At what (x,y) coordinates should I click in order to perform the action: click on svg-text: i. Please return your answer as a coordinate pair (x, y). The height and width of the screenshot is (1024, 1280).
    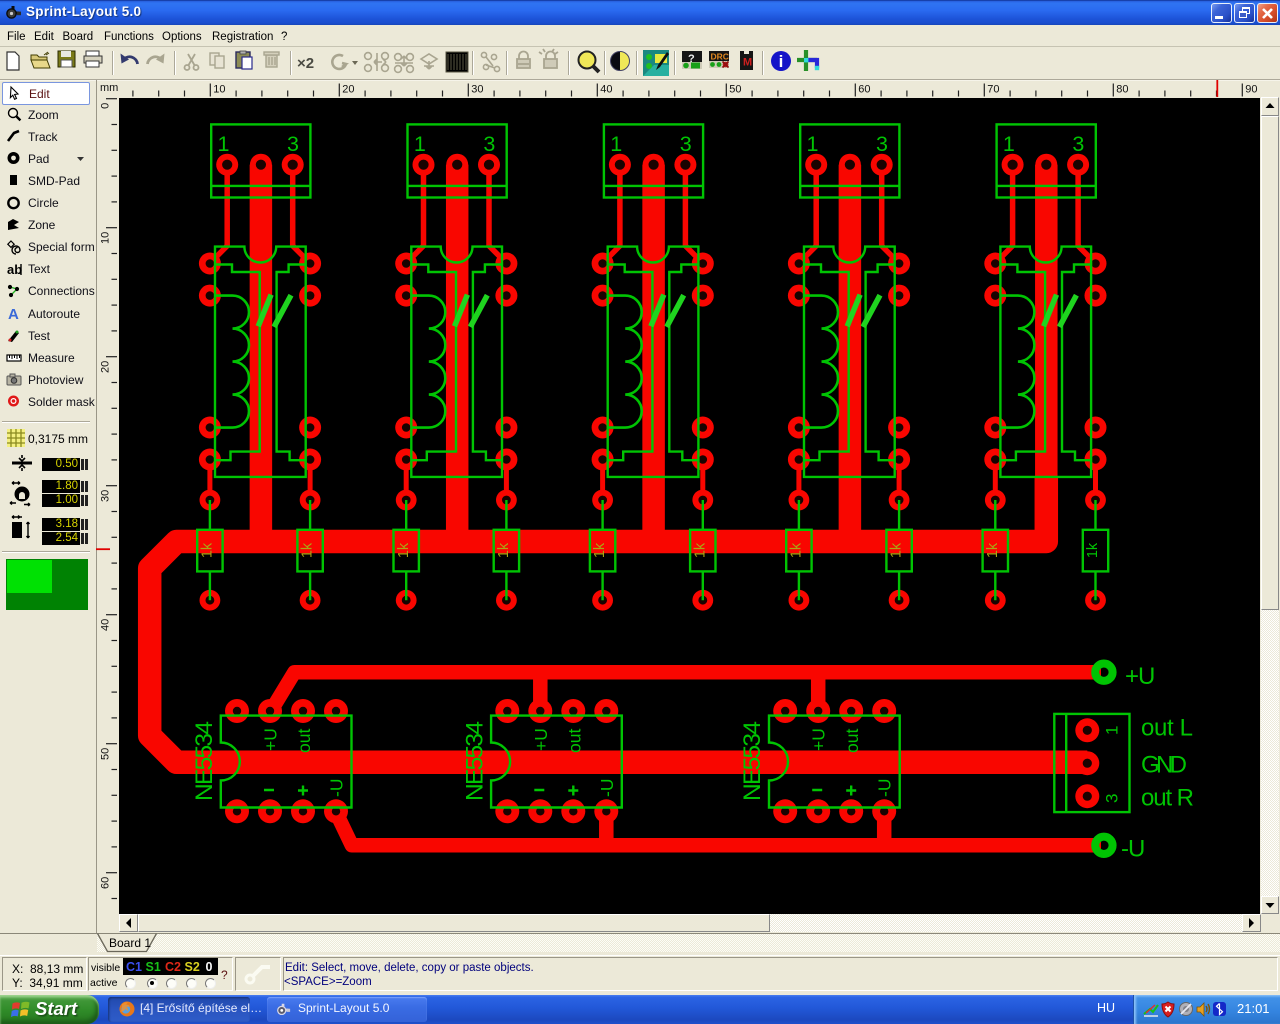
    Looking at the image, I should click on (781, 61).